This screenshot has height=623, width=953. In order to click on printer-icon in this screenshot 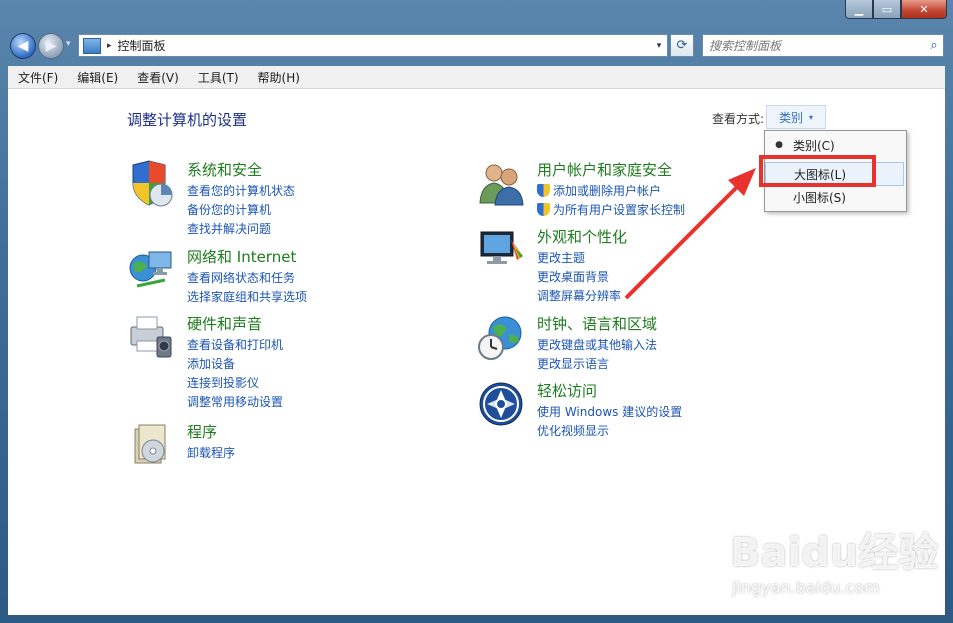, I will do `click(151, 337)`.